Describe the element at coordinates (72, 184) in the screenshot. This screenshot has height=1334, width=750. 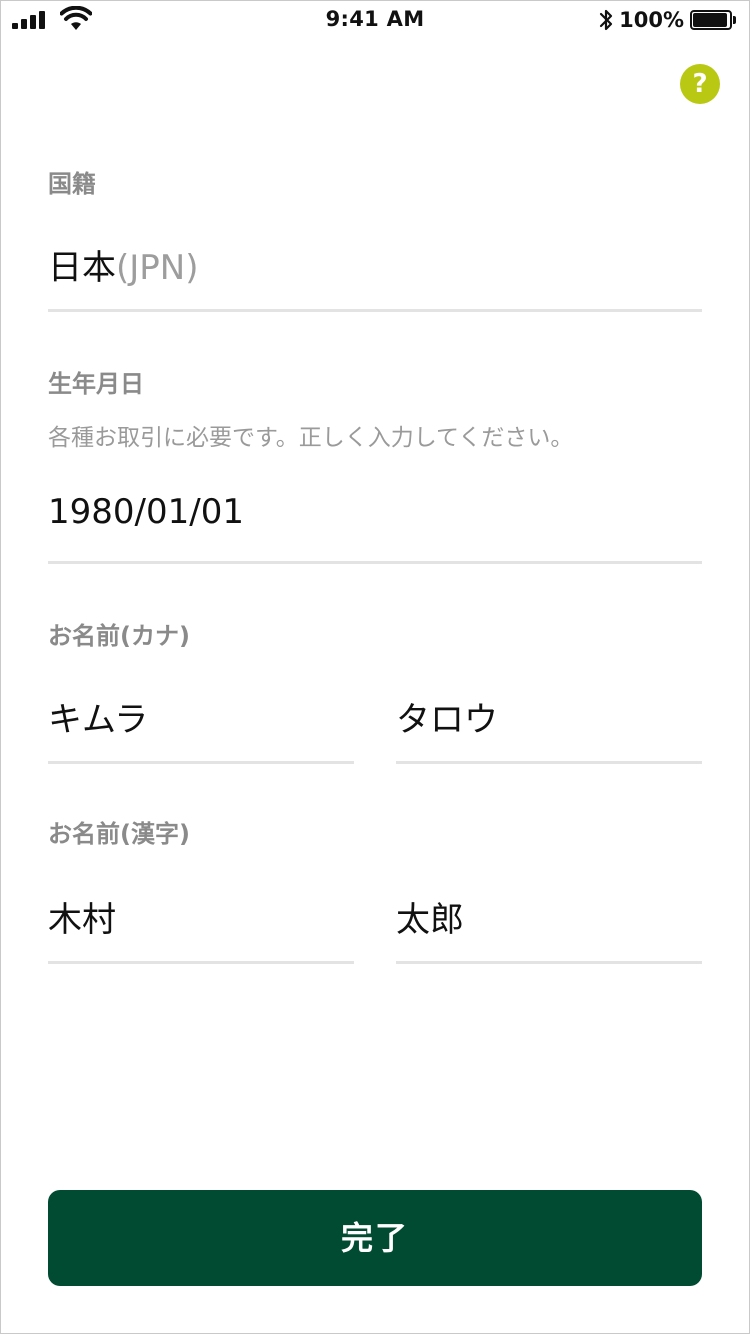
I see `nationality-label: 国籍` at that location.